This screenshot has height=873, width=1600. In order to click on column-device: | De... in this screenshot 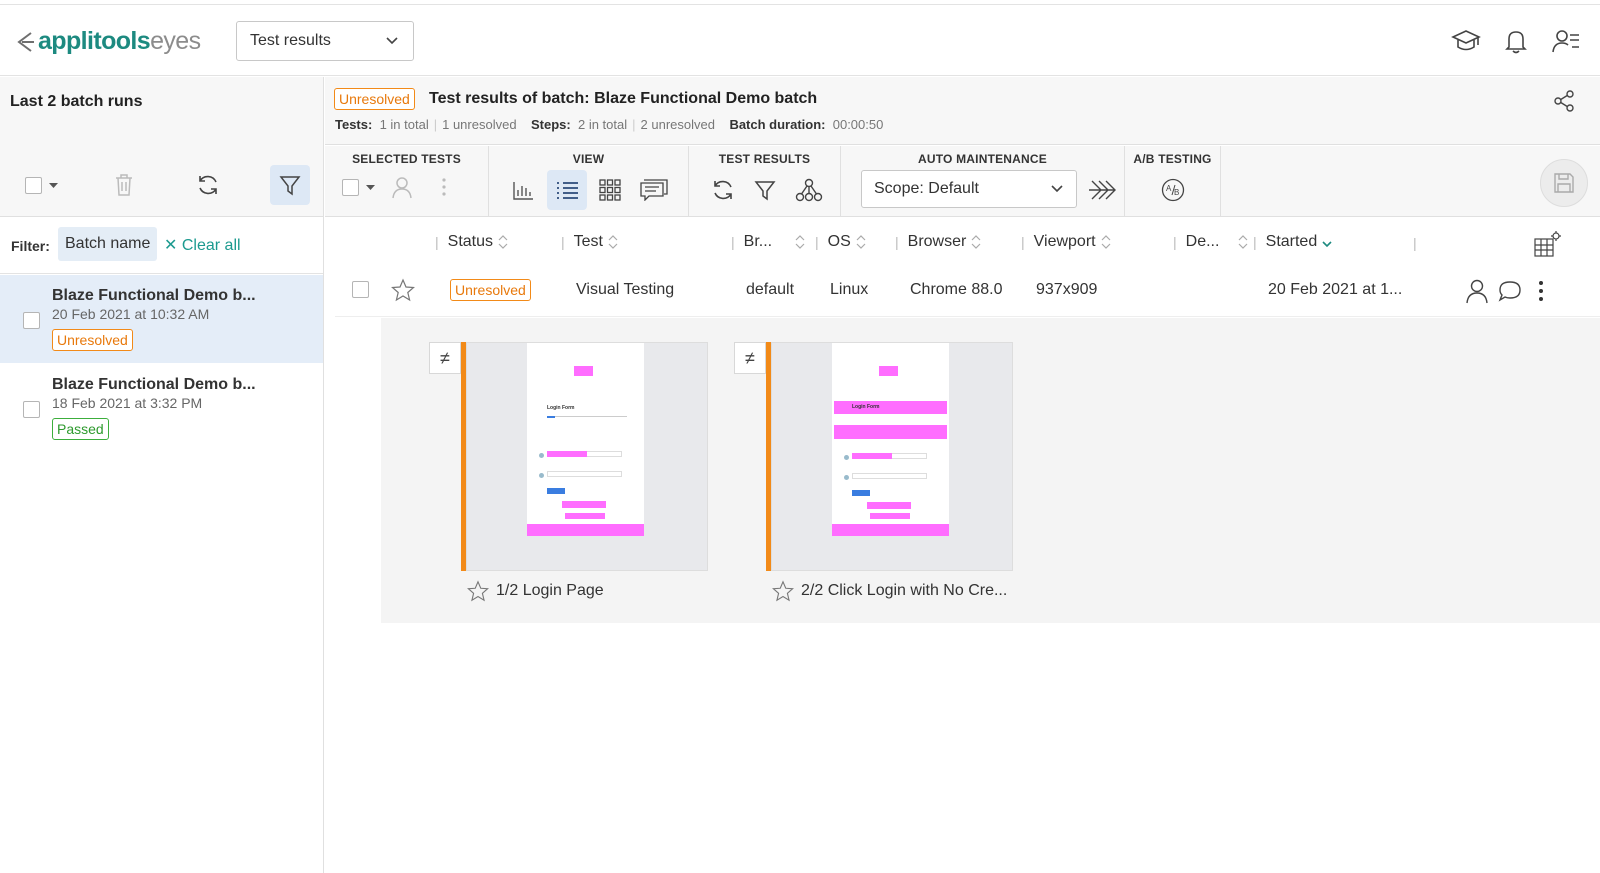, I will do `click(1210, 242)`.